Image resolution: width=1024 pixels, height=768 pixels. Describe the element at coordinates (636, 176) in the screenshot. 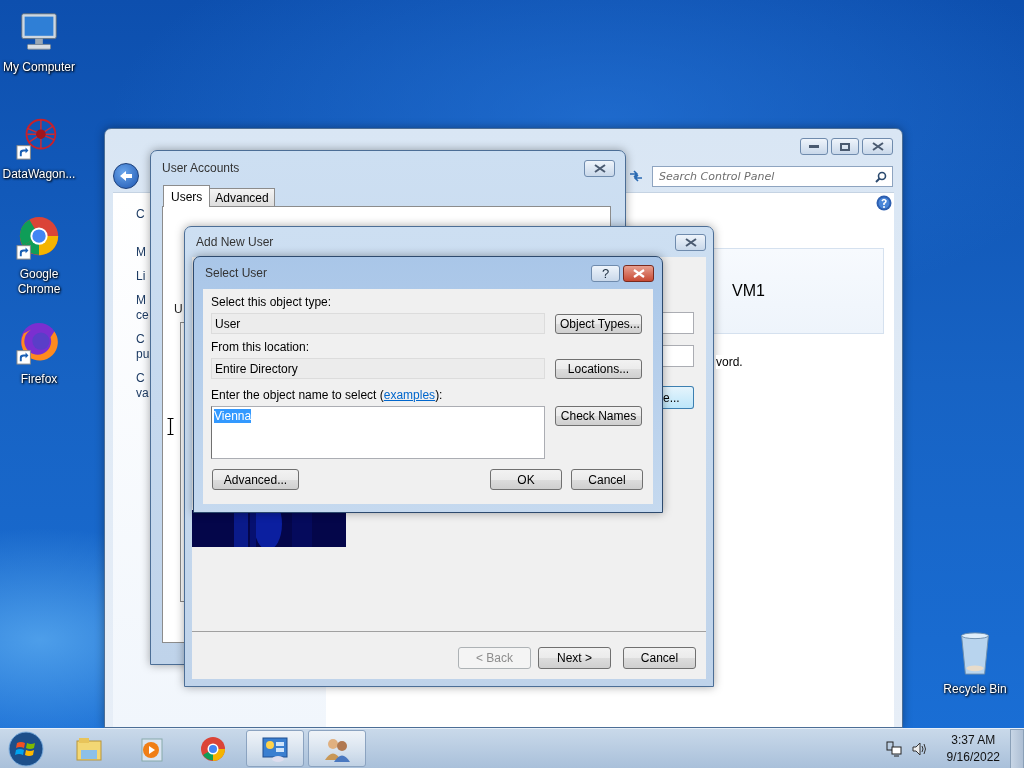

I see `refresh-icon` at that location.